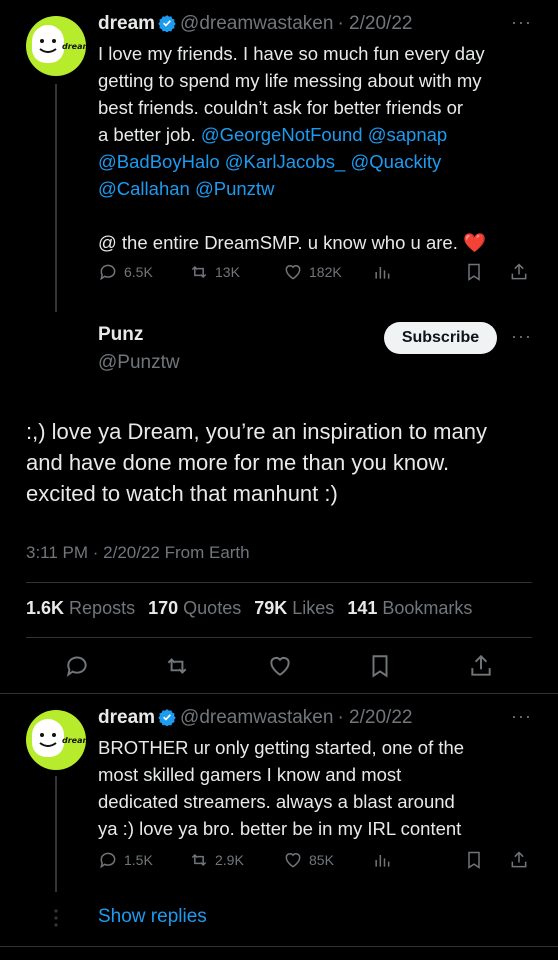  Describe the element at coordinates (152, 917) in the screenshot. I see `show-replies-link: Show replies` at that location.